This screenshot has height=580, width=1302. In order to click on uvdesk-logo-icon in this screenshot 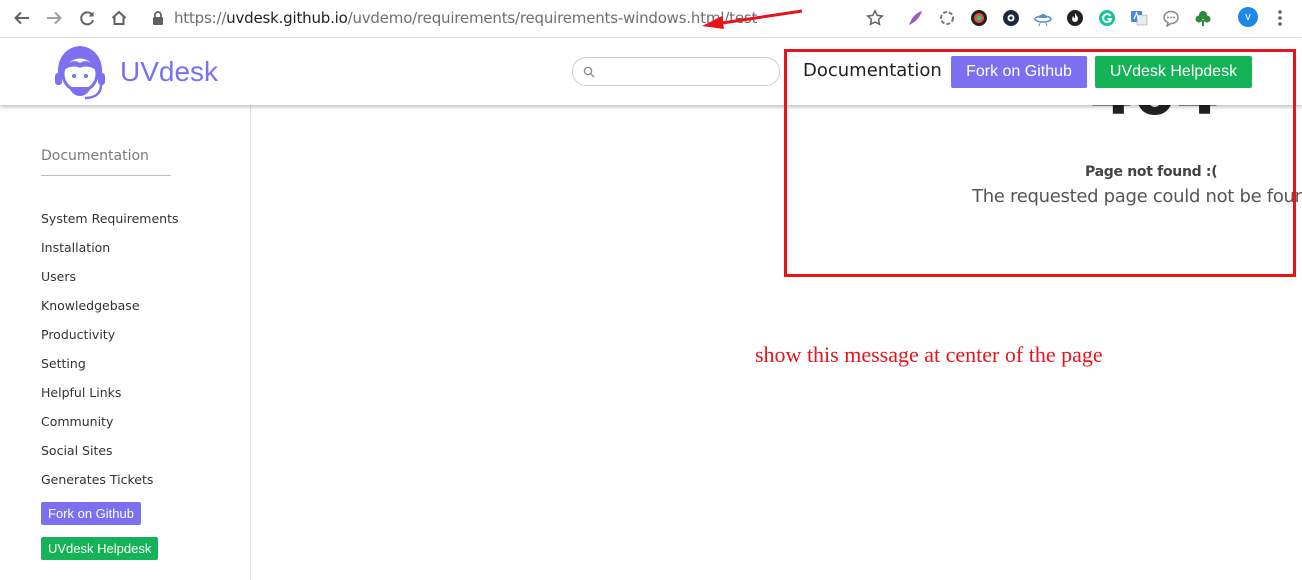, I will do `click(80, 72)`.